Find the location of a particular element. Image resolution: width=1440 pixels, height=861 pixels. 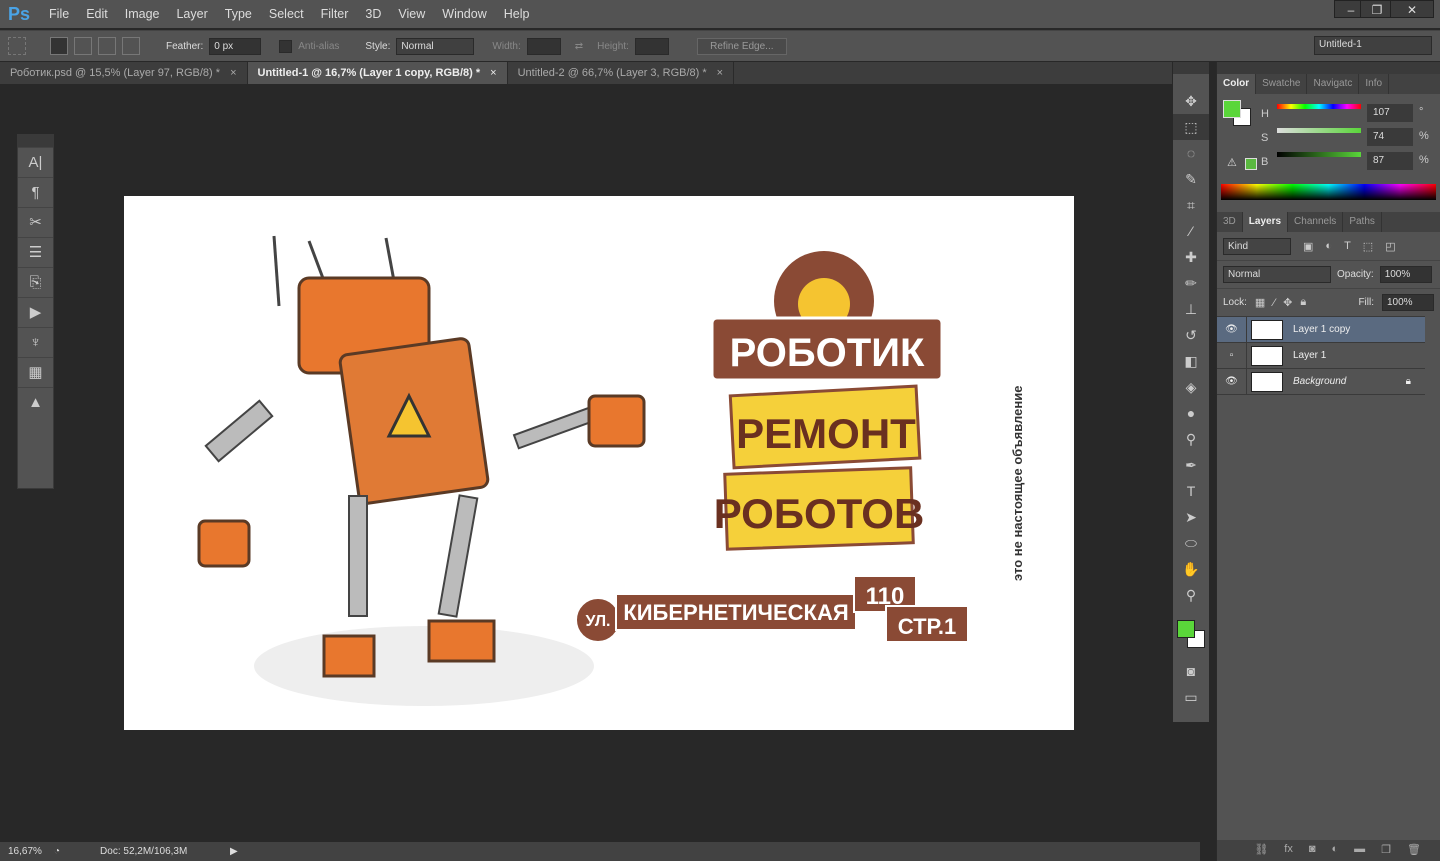

paint-bucket-icon: ◈ is located at coordinates (1191, 387).